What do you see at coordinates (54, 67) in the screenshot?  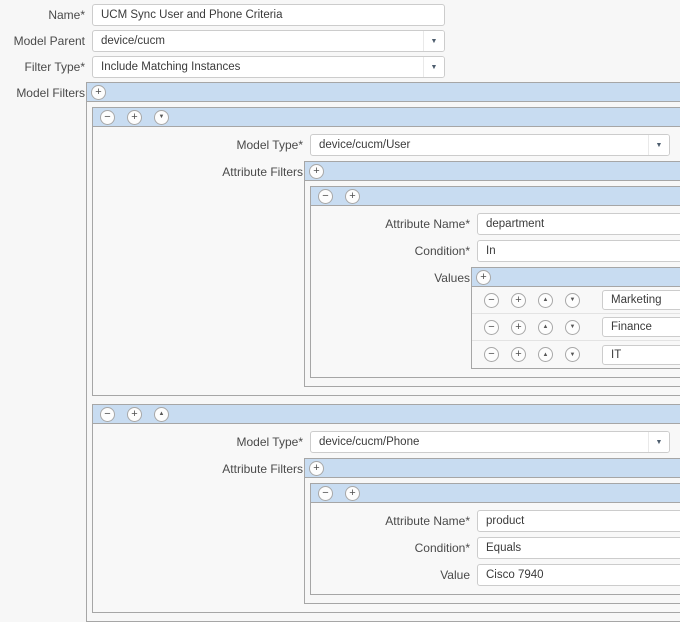 I see `filter-type-label: Filter Type*` at bounding box center [54, 67].